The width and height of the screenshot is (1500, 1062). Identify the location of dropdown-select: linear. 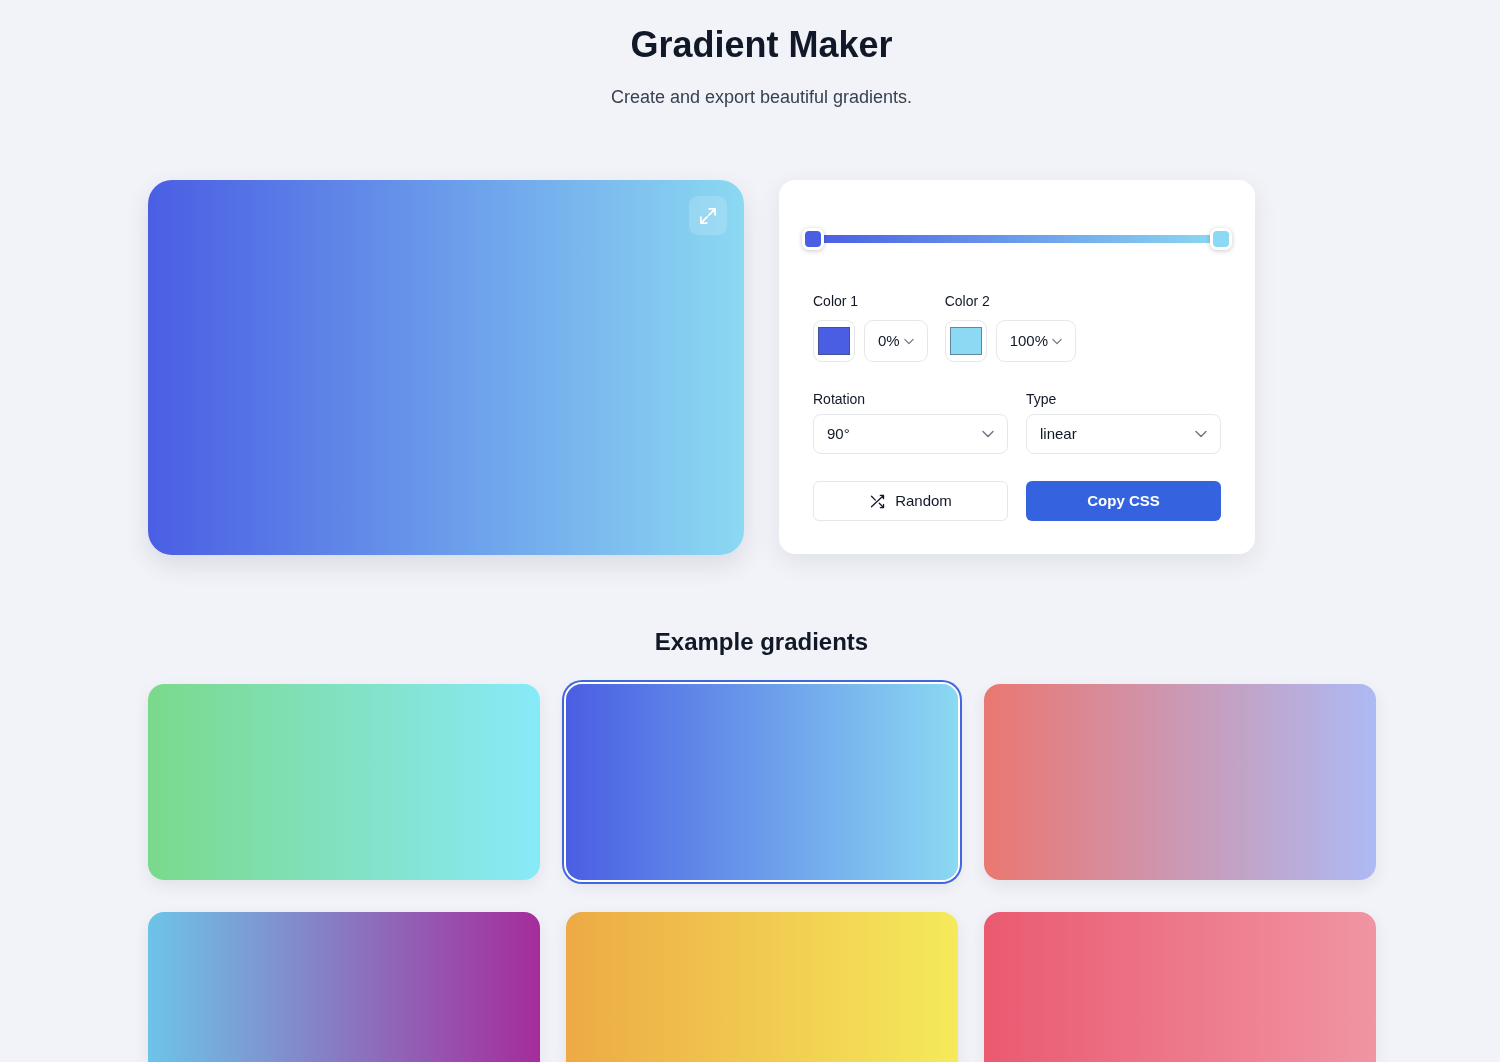
(1123, 434).